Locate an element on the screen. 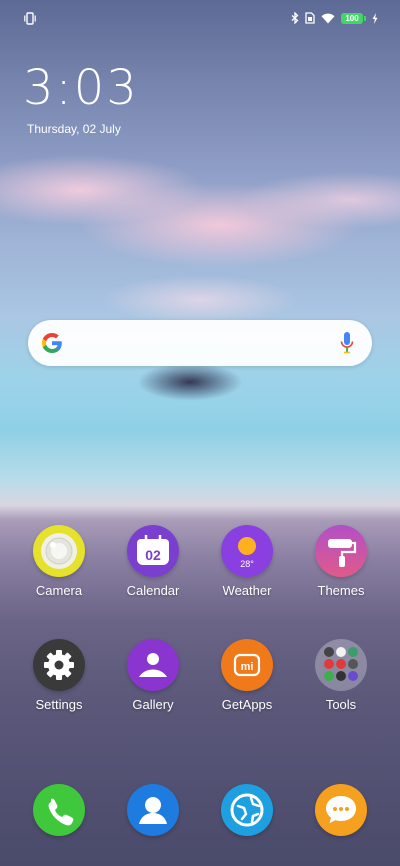  gallery-icon is located at coordinates (153, 665).